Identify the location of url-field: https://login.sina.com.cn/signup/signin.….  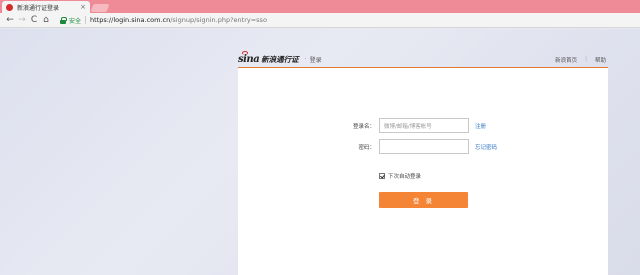
(178, 20).